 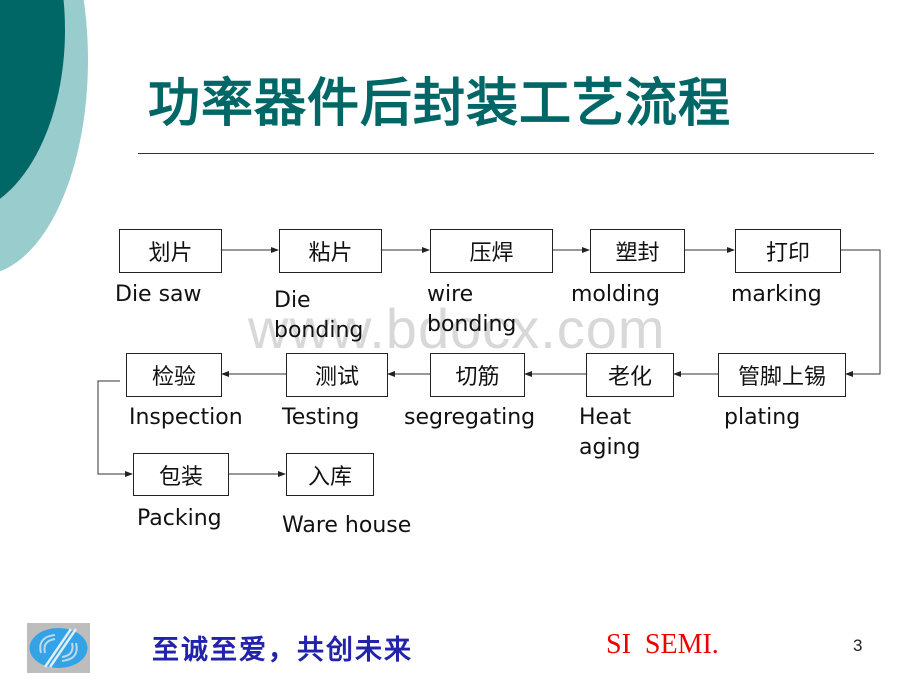 What do you see at coordinates (337, 375) in the screenshot?
I see `step-box-testing: 测试` at bounding box center [337, 375].